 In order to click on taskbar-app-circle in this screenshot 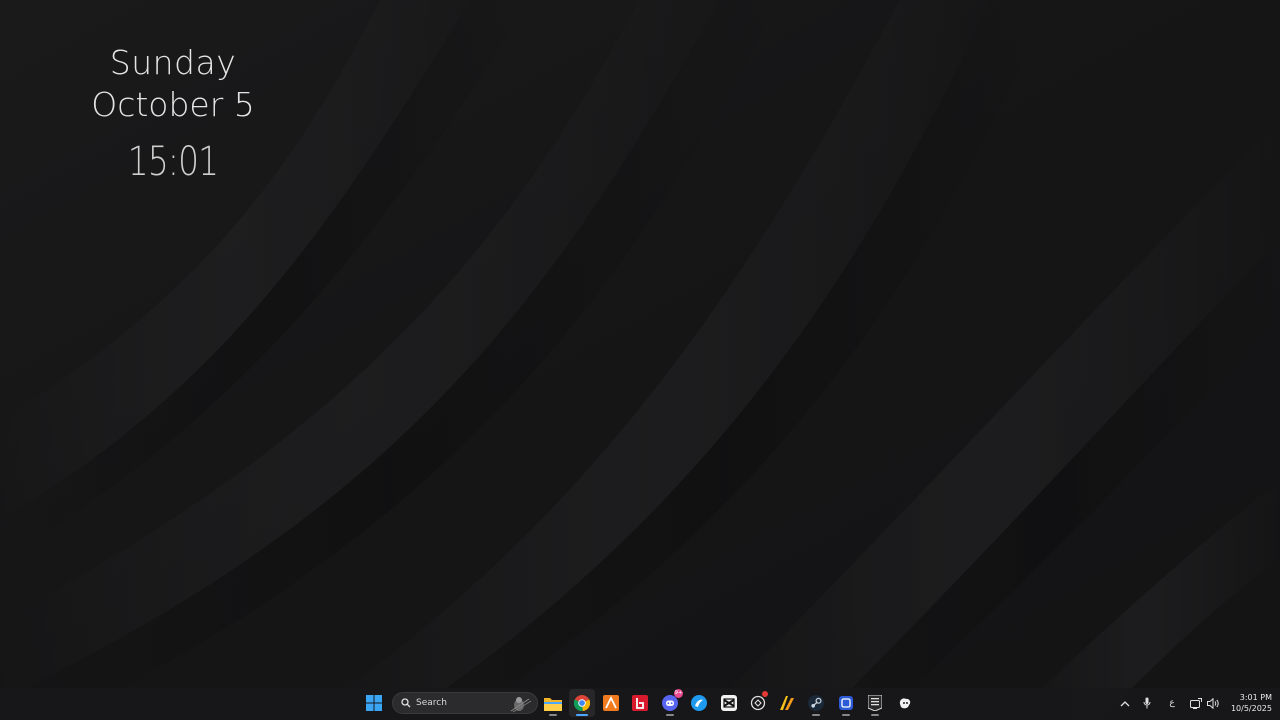, I will do `click(758, 703)`.